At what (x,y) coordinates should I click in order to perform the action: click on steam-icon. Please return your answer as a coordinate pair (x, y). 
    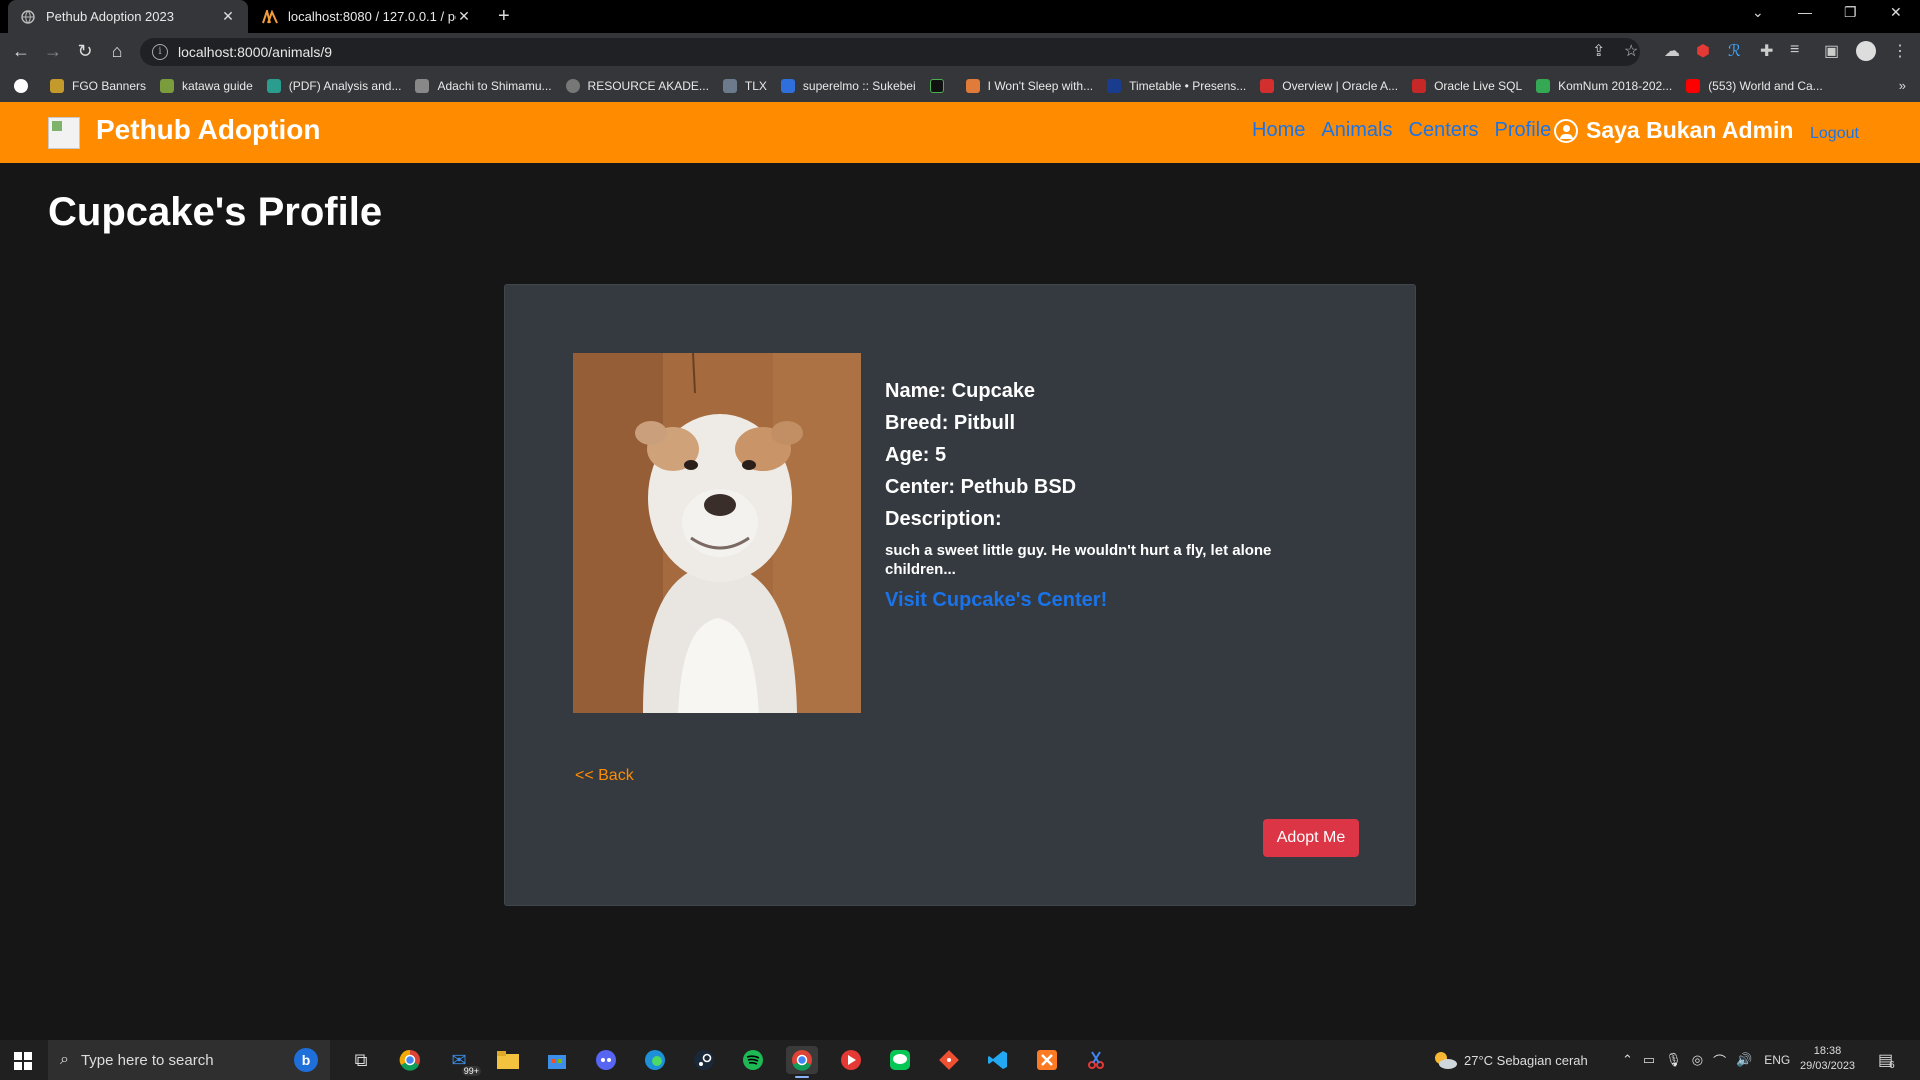
    Looking at the image, I should click on (704, 1060).